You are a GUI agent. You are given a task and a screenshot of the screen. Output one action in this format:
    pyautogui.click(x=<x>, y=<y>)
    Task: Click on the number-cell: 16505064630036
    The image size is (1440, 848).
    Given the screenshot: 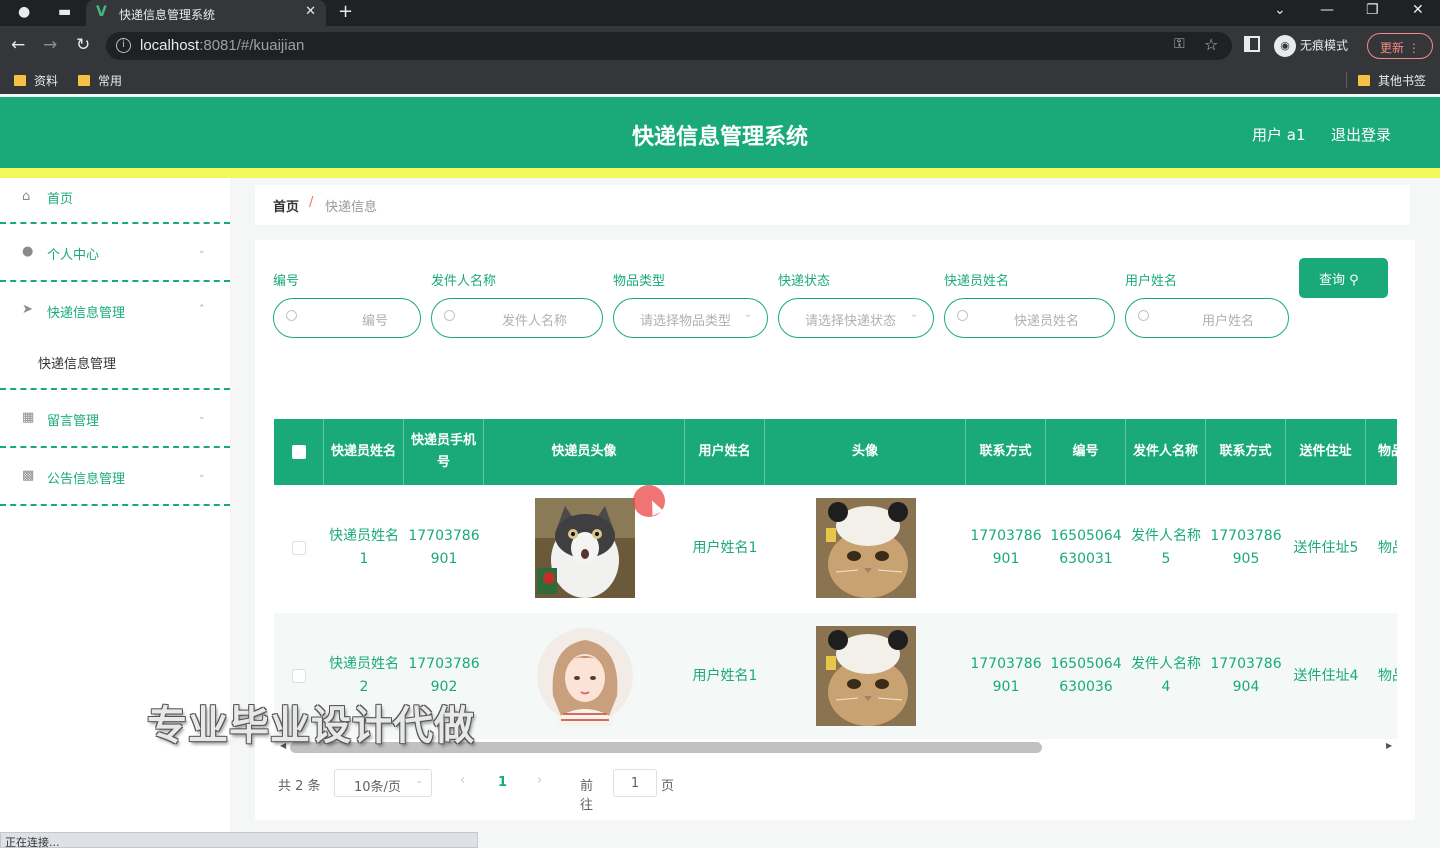 What is the action you would take?
    pyautogui.click(x=1086, y=675)
    